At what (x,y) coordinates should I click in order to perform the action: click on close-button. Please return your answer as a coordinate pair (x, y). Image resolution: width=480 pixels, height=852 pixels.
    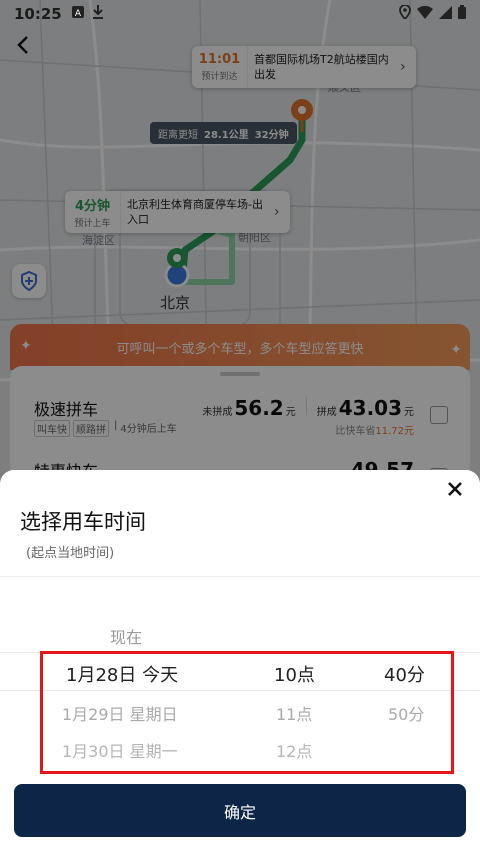
    Looking at the image, I should click on (455, 489).